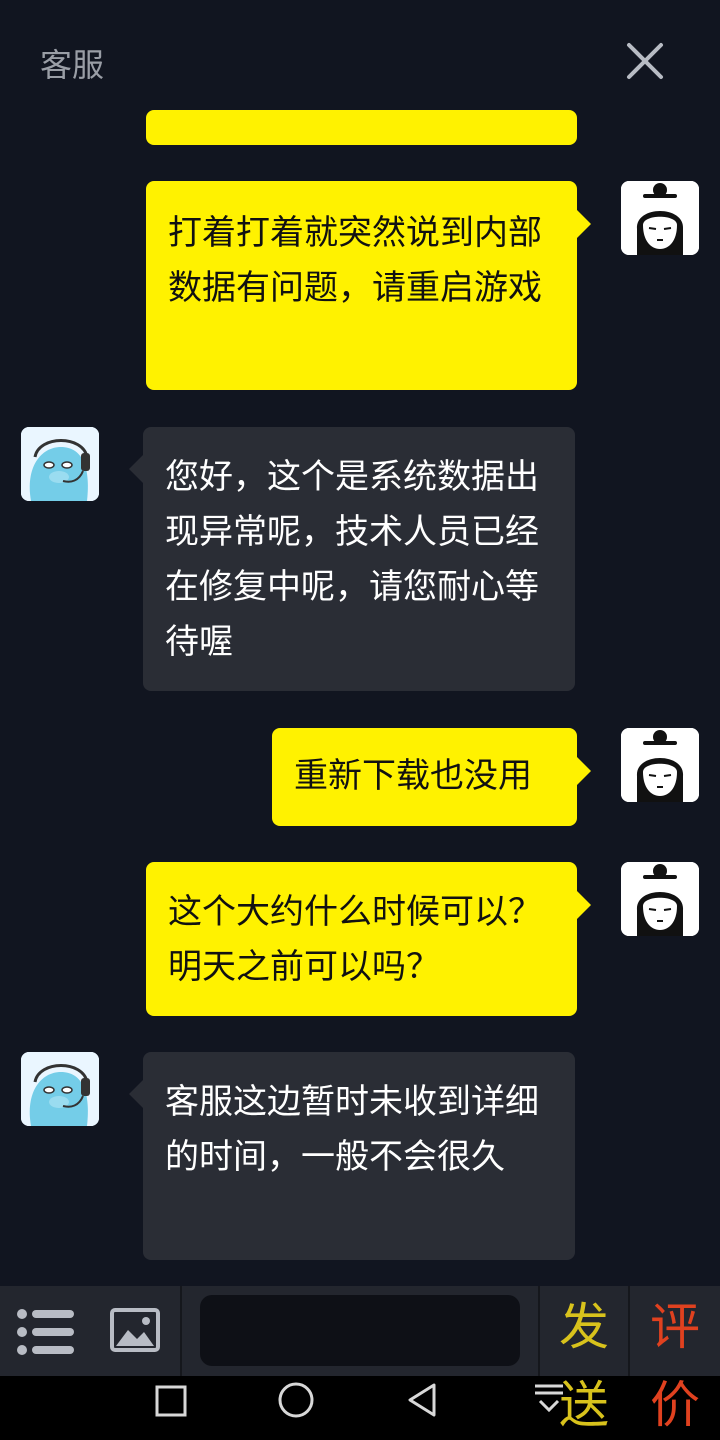 This screenshot has width=720, height=1440. What do you see at coordinates (360, 1408) in the screenshot?
I see `system-navigation-bar` at bounding box center [360, 1408].